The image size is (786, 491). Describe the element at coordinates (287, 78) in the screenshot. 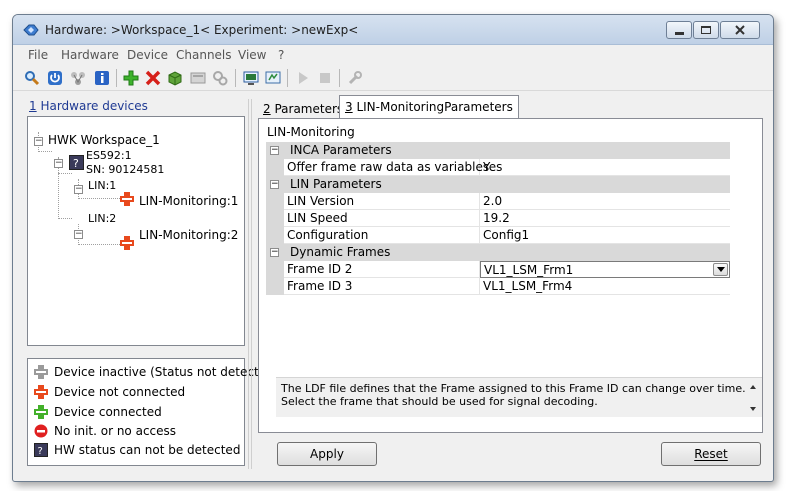

I see `toolbar-separator` at that location.